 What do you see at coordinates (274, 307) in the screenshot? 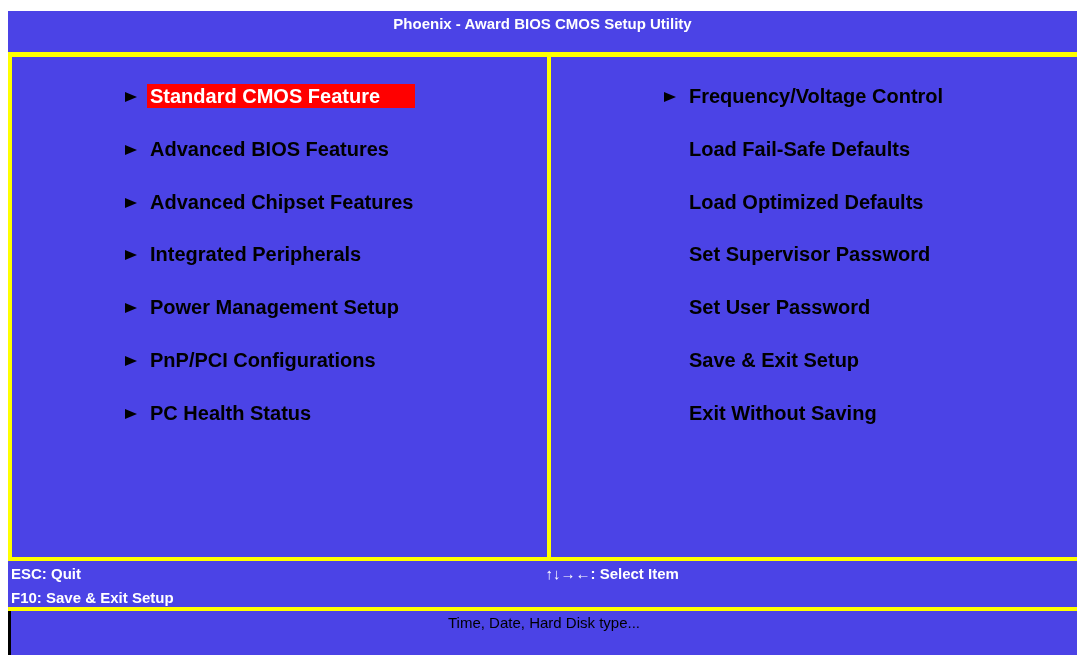
I see `menu-item: Power Management Setup` at bounding box center [274, 307].